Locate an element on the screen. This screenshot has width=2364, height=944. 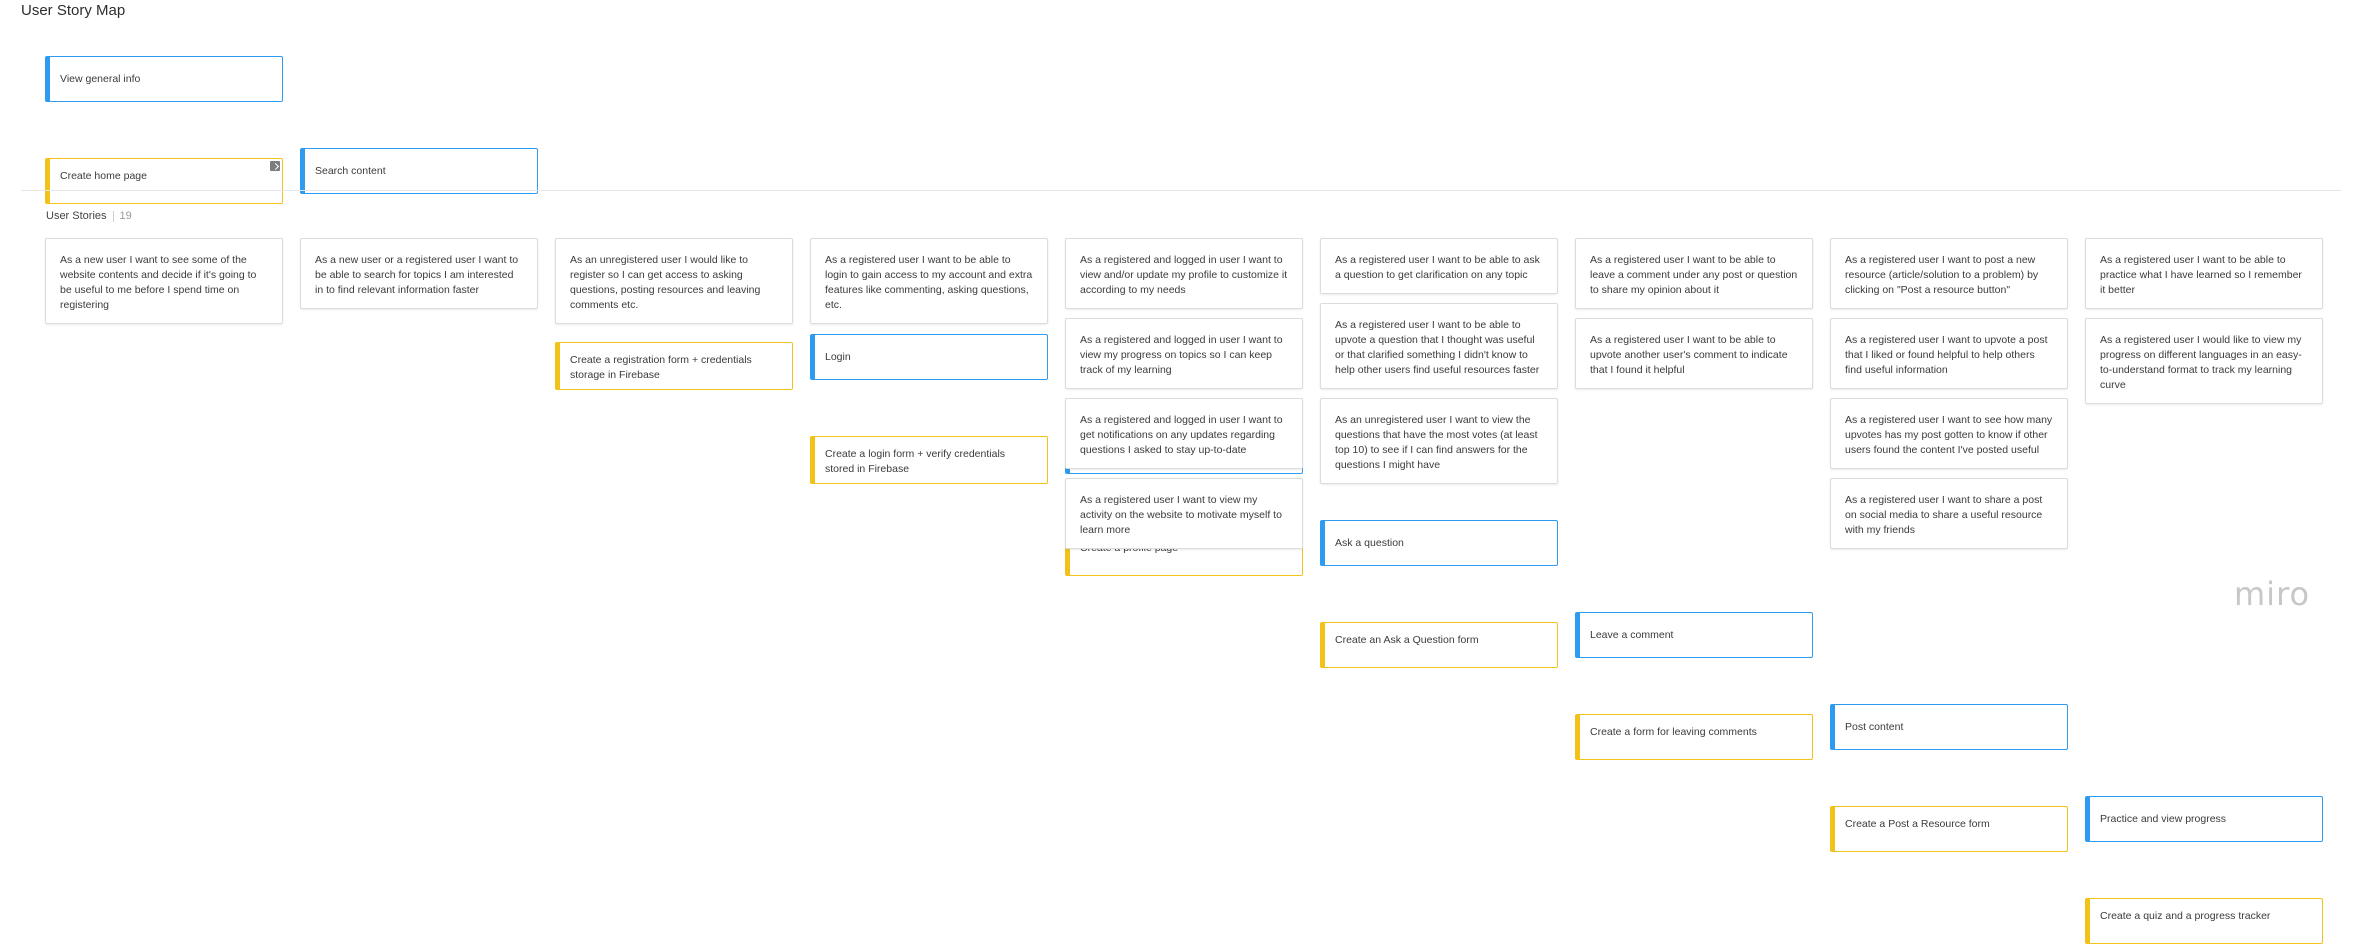
expand-icon is located at coordinates (275, 166).